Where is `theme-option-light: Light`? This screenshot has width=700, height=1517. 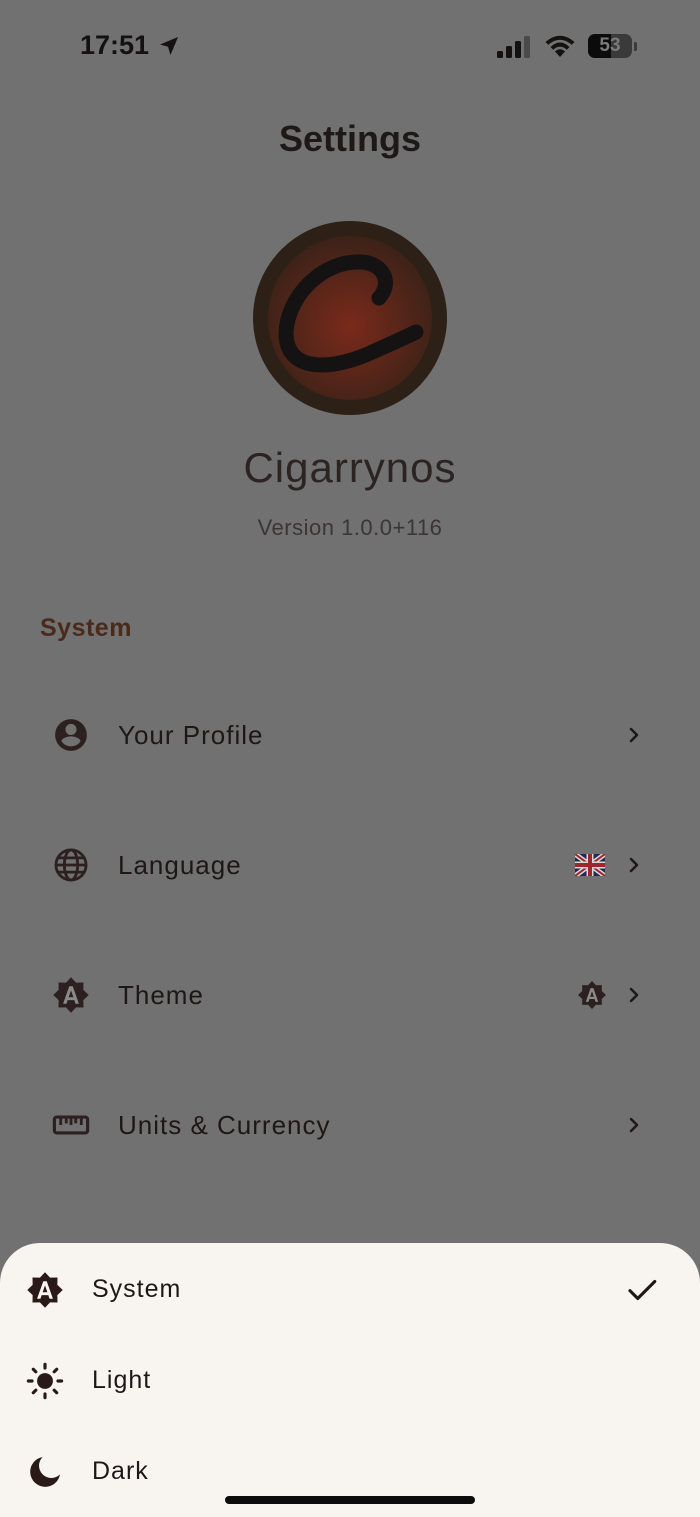 theme-option-light: Light is located at coordinates (350, 1381).